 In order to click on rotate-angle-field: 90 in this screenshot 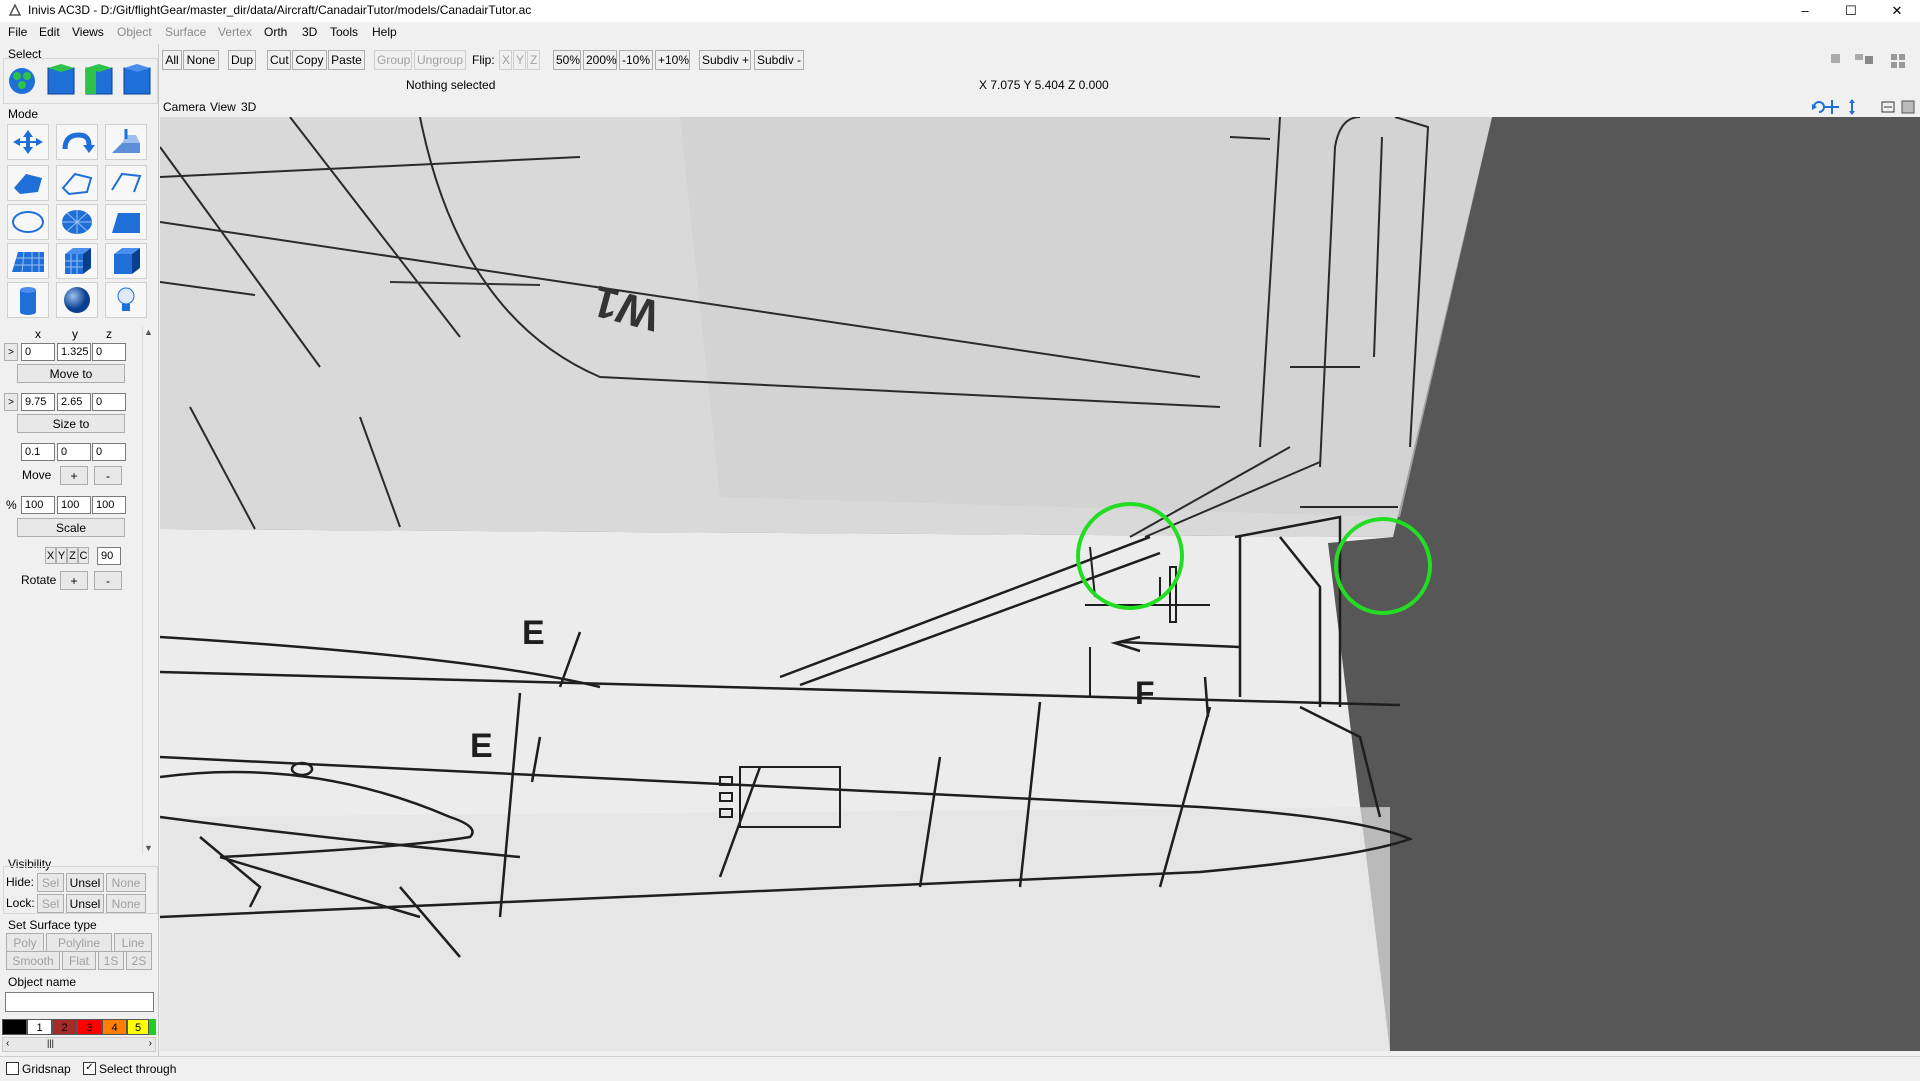, I will do `click(109, 556)`.